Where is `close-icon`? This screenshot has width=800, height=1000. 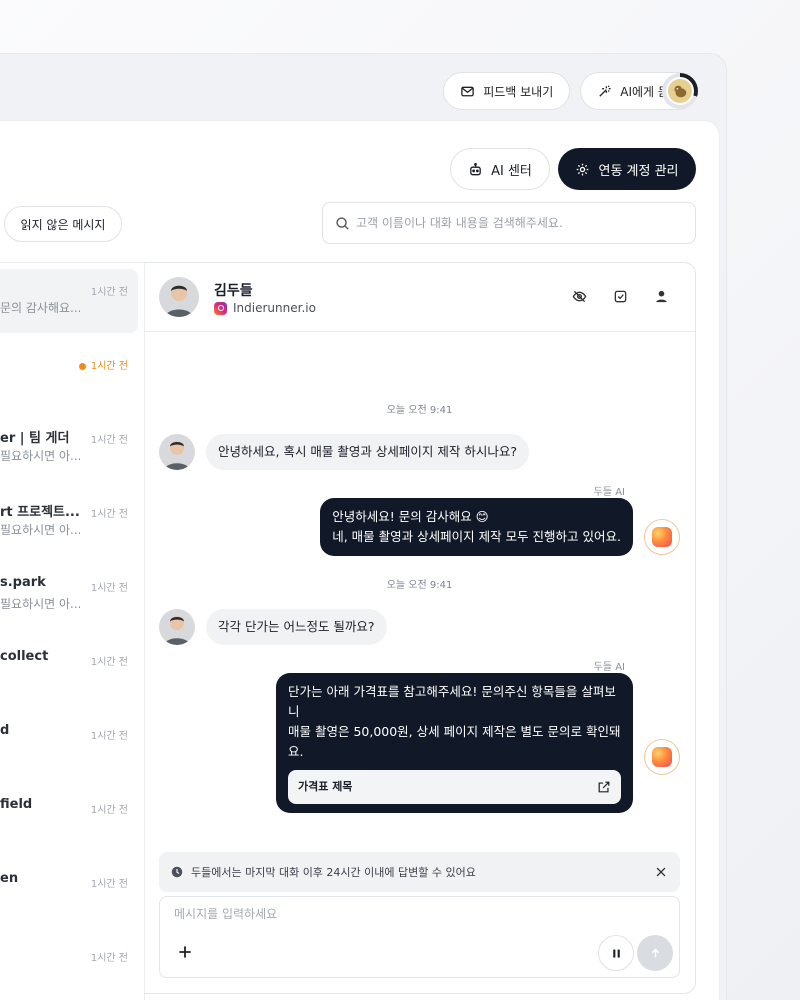
close-icon is located at coordinates (661, 872).